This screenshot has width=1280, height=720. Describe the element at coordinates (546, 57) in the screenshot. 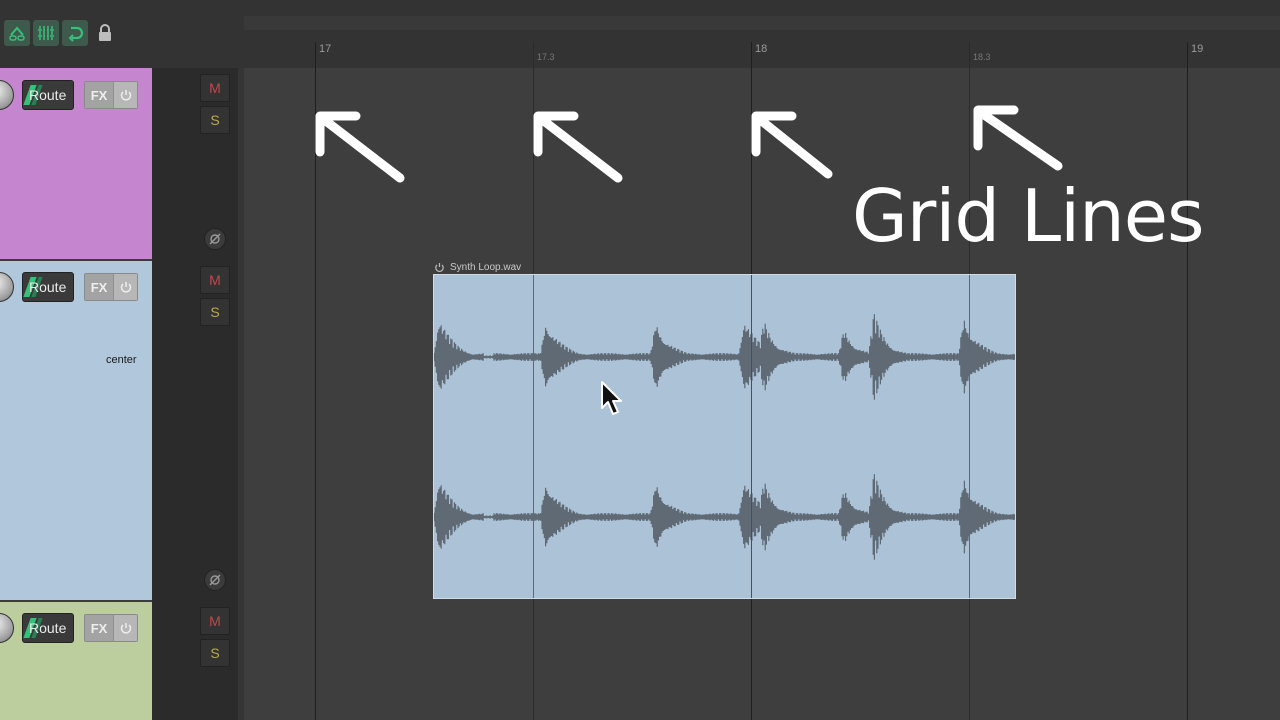

I see `ruler-mark-17-3: 17.3` at that location.